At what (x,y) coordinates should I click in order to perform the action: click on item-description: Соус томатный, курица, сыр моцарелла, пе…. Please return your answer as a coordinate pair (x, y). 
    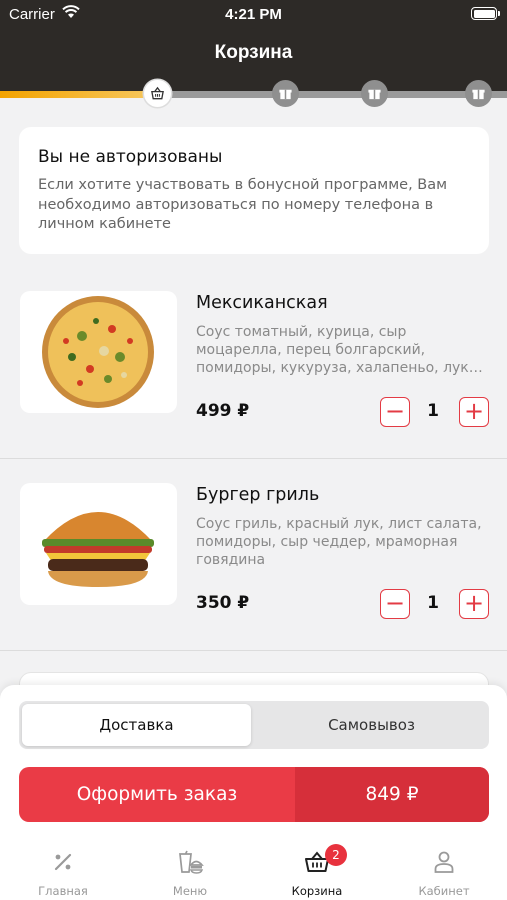
    Looking at the image, I should click on (339, 350).